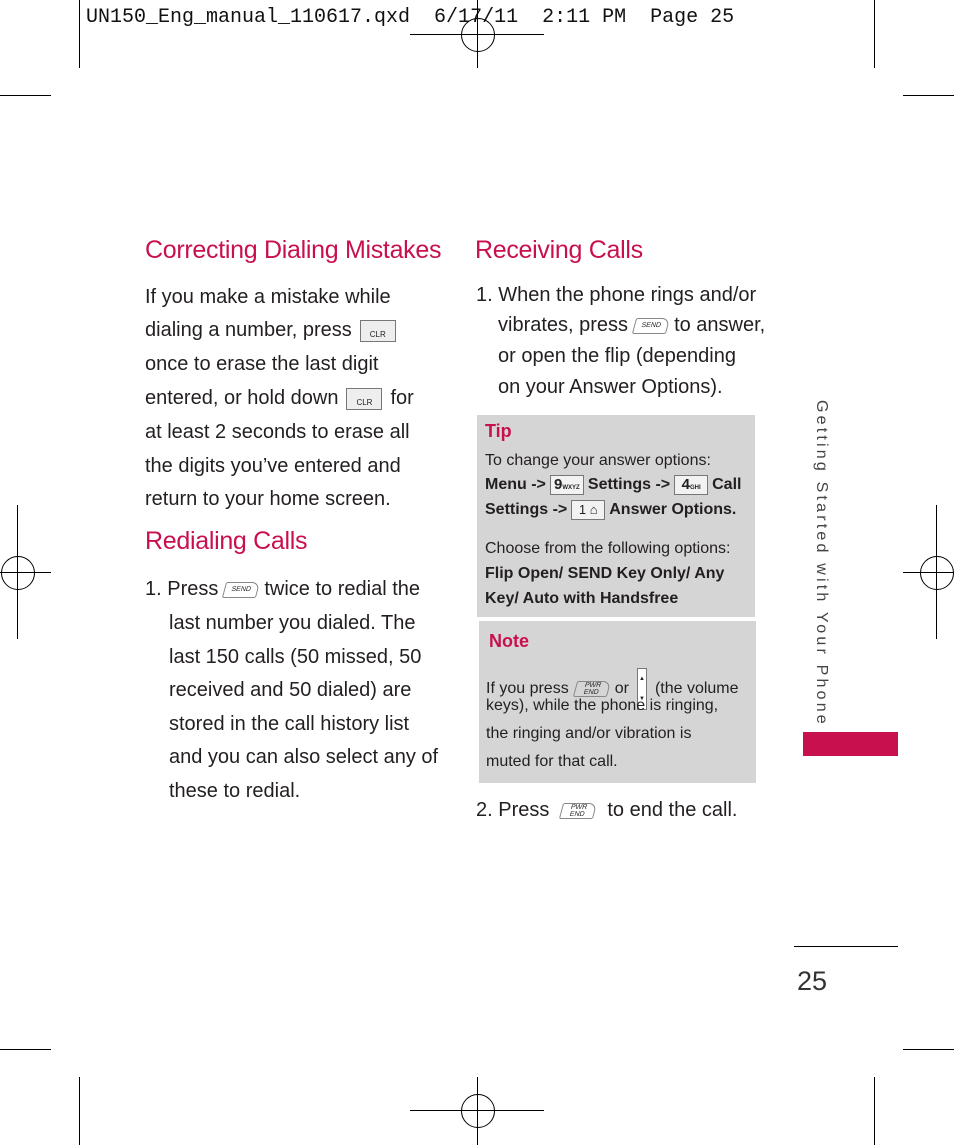 The width and height of the screenshot is (954, 1145). Describe the element at coordinates (498, 431) in the screenshot. I see `tip-label: Tip` at that location.